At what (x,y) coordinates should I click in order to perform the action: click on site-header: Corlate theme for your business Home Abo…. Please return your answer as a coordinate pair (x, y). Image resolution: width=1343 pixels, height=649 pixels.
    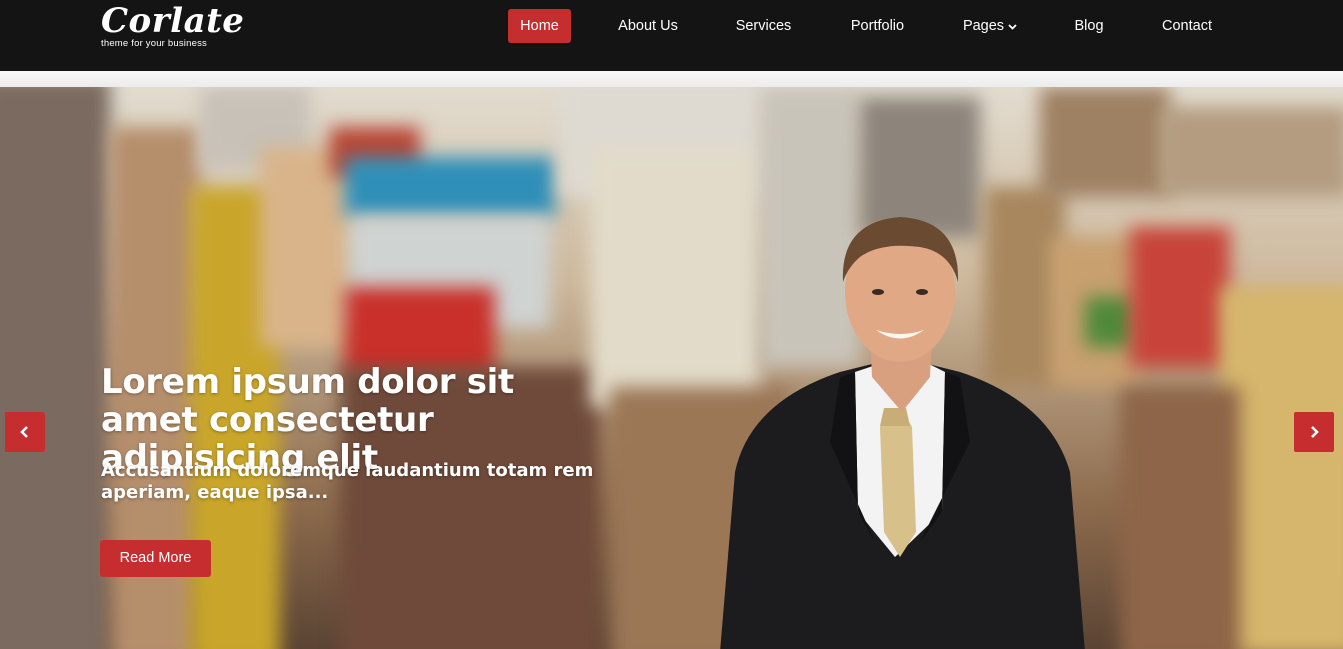
    Looking at the image, I should click on (671, 35).